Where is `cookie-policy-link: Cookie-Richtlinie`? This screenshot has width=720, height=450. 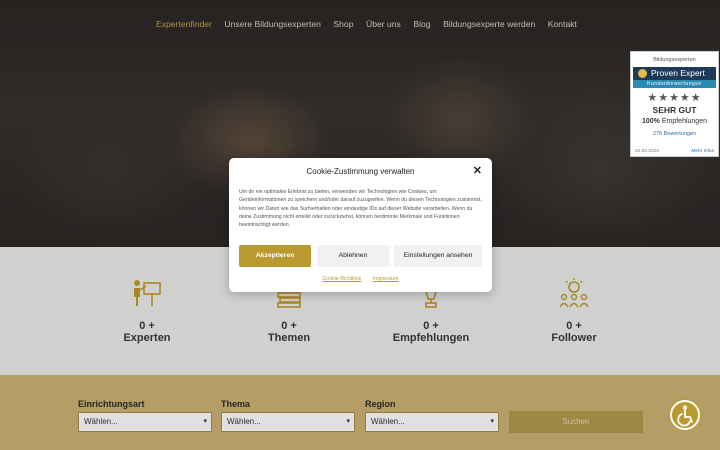 cookie-policy-link: Cookie-Richtlinie is located at coordinates (341, 279).